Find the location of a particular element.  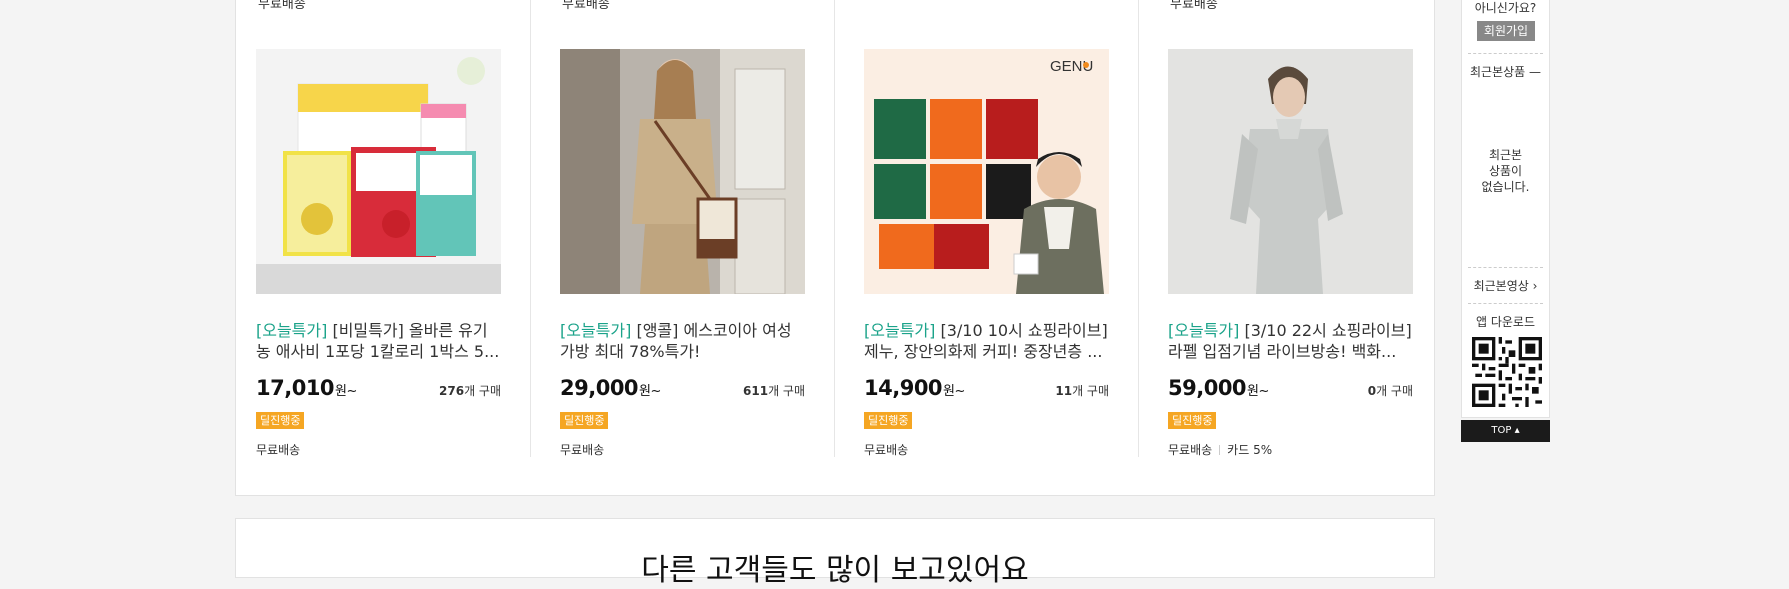

sold-count-value: 0 is located at coordinates (1372, 391).